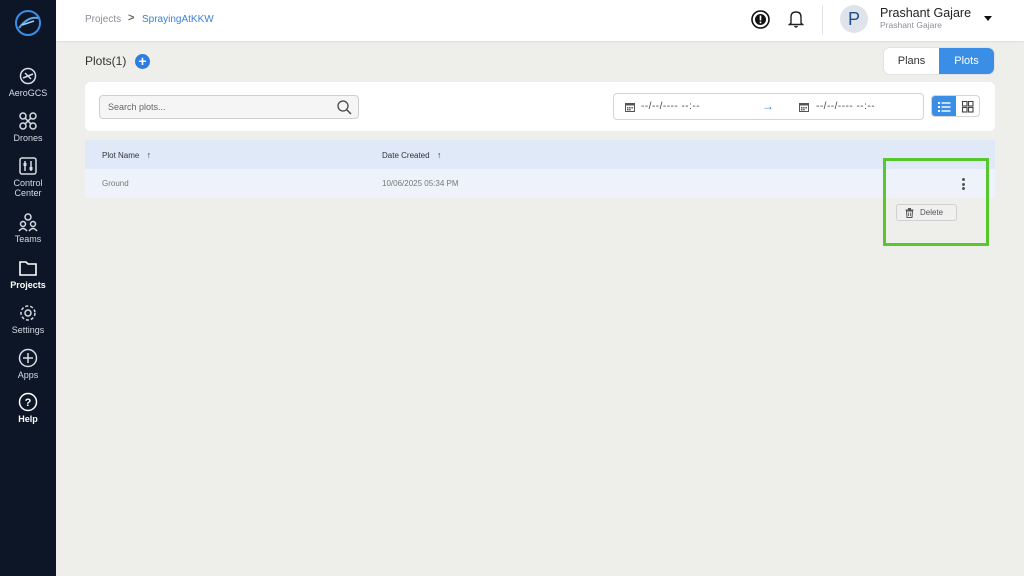  I want to click on sidebar-item-apps: Apps, so click(28, 364).